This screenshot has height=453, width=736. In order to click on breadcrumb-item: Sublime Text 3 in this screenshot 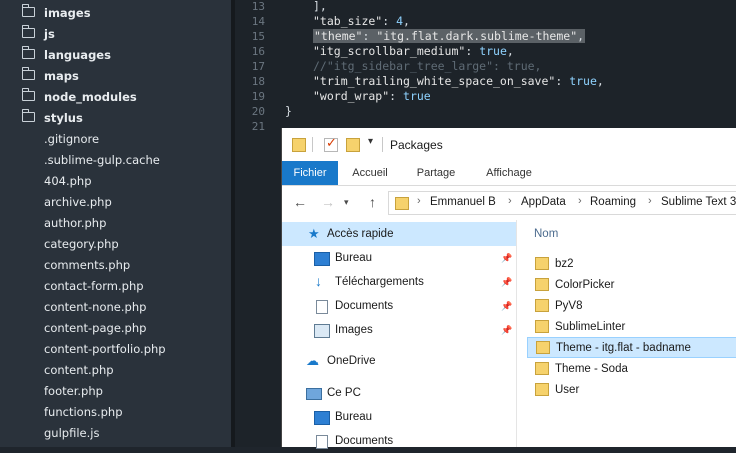, I will do `click(698, 202)`.